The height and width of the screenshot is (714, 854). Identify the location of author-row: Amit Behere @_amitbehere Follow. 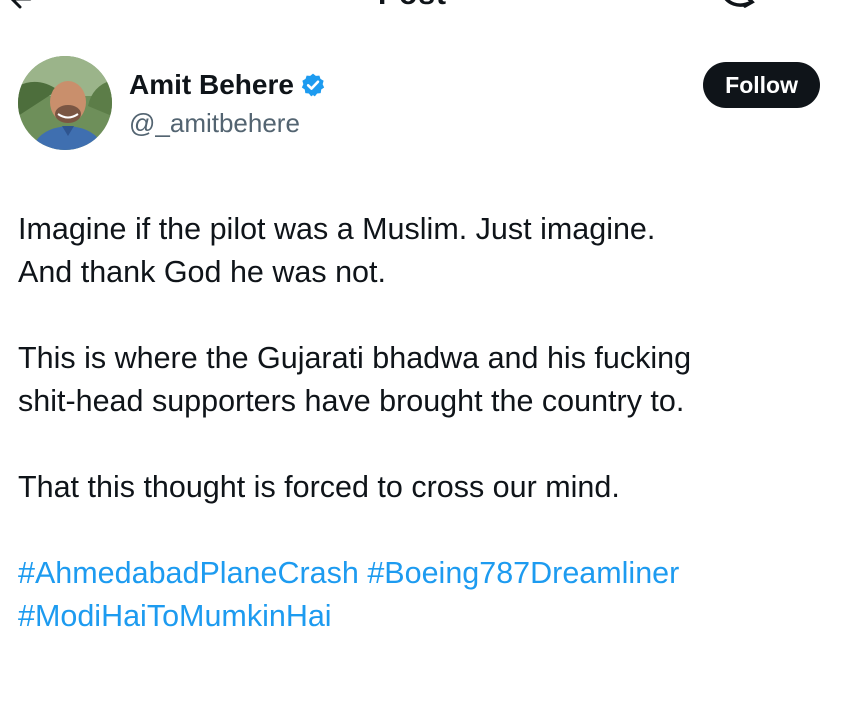
(427, 106).